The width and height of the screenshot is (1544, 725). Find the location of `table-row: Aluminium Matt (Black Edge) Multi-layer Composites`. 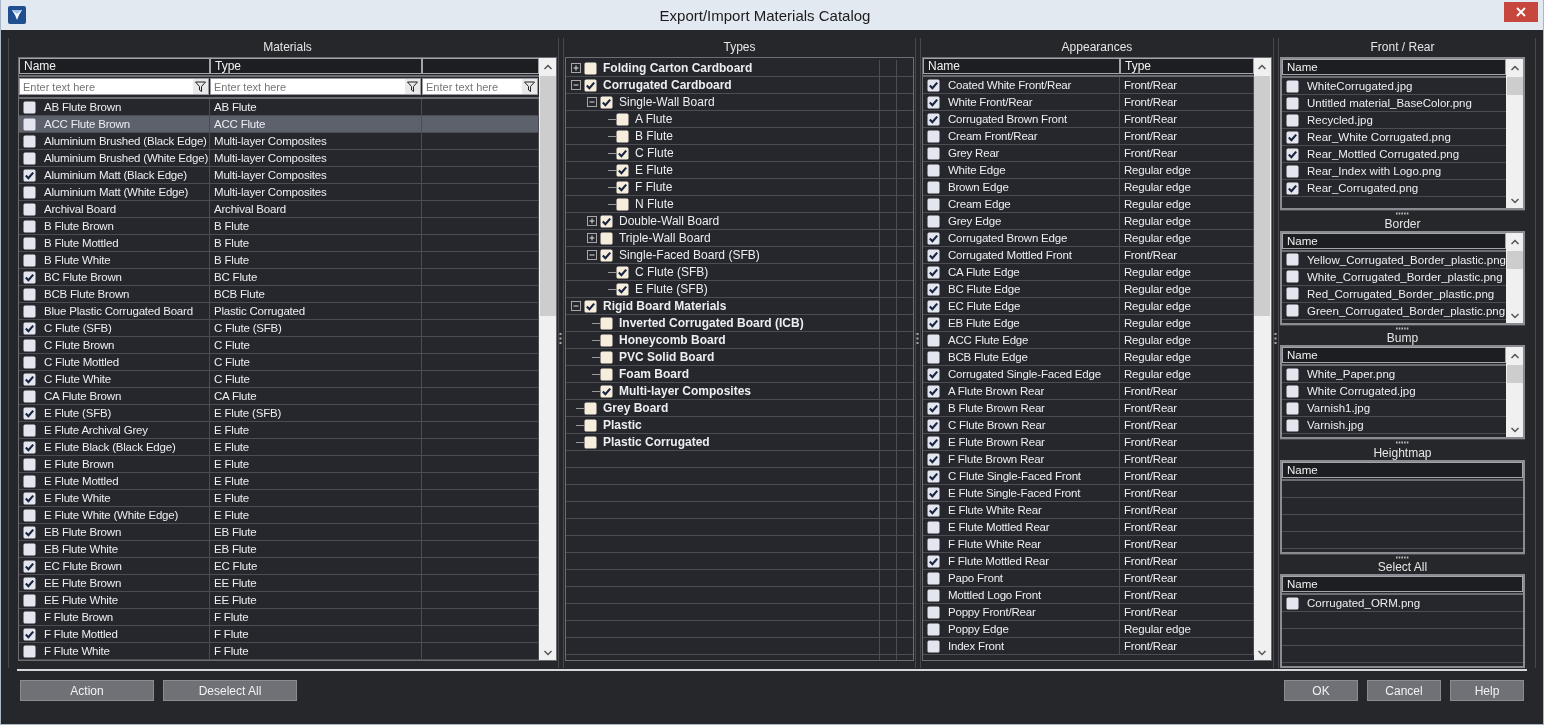

table-row: Aluminium Matt (Black Edge) Multi-layer Composites is located at coordinates (279, 175).